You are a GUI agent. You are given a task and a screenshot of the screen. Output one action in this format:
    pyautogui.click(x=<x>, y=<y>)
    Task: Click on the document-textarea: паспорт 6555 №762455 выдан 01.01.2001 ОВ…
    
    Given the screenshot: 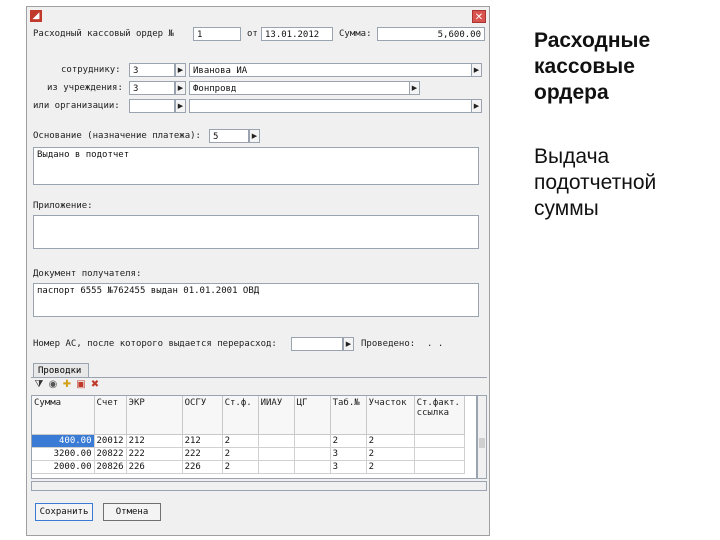 What is the action you would take?
    pyautogui.click(x=256, y=300)
    